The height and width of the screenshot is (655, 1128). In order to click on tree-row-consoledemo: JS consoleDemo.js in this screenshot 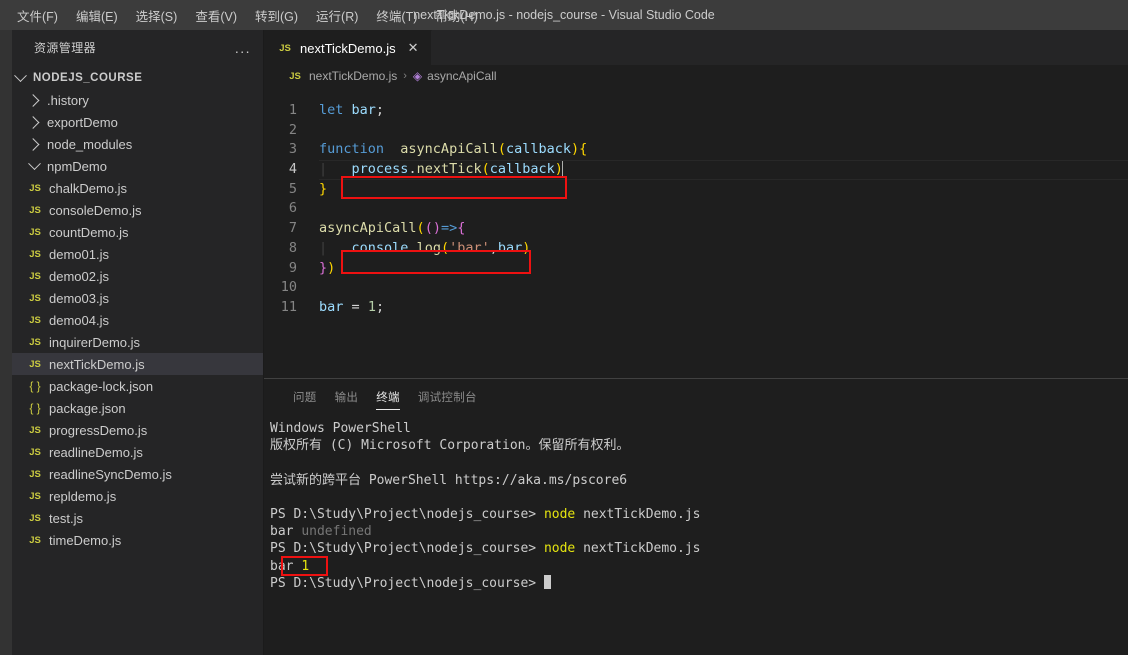, I will do `click(137, 210)`.